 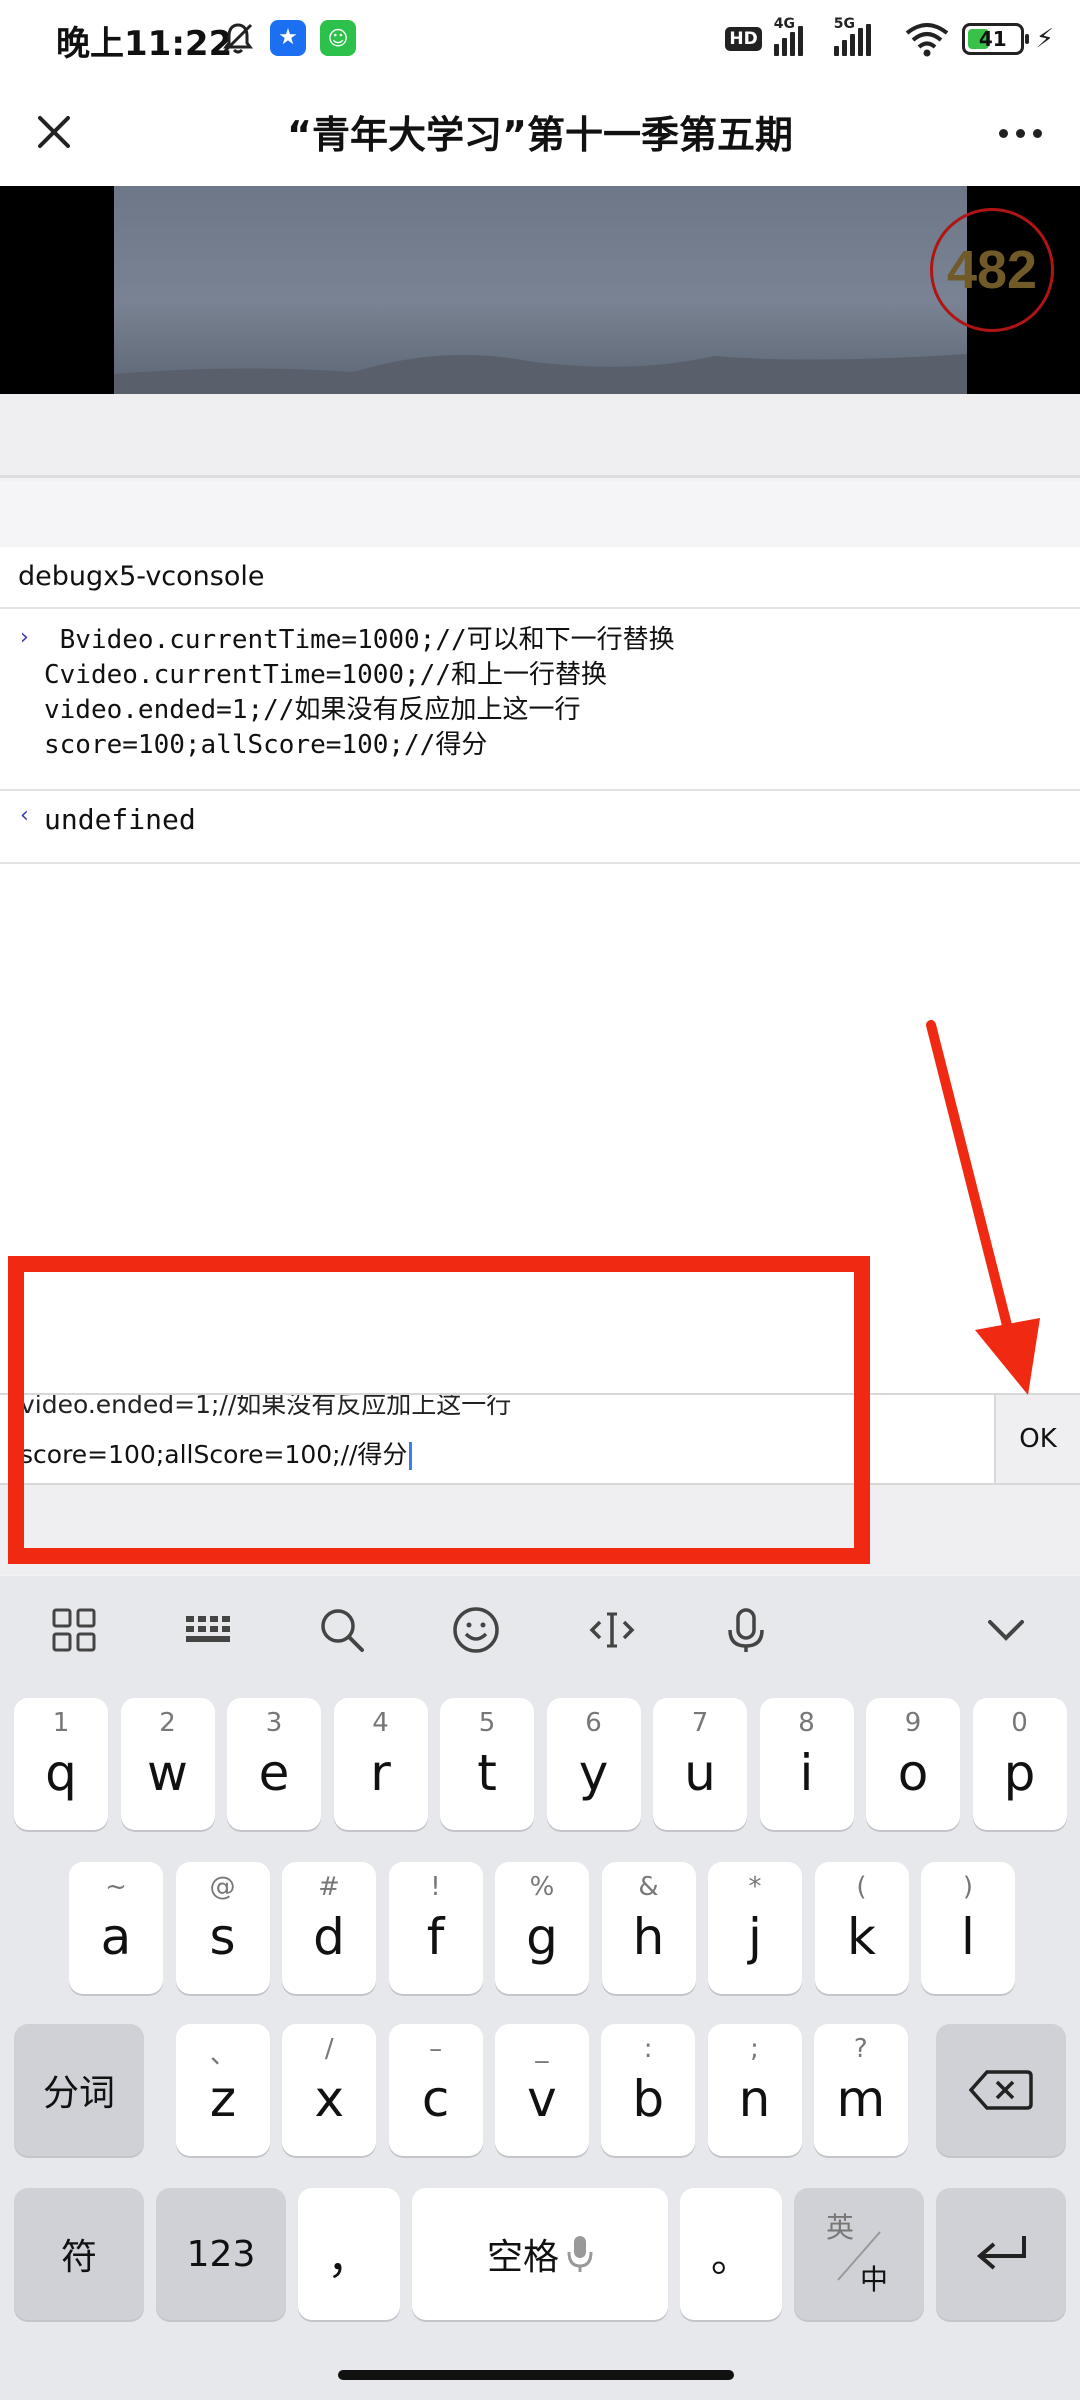 What do you see at coordinates (288, 38) in the screenshot?
I see `app-notification-icon: ★` at bounding box center [288, 38].